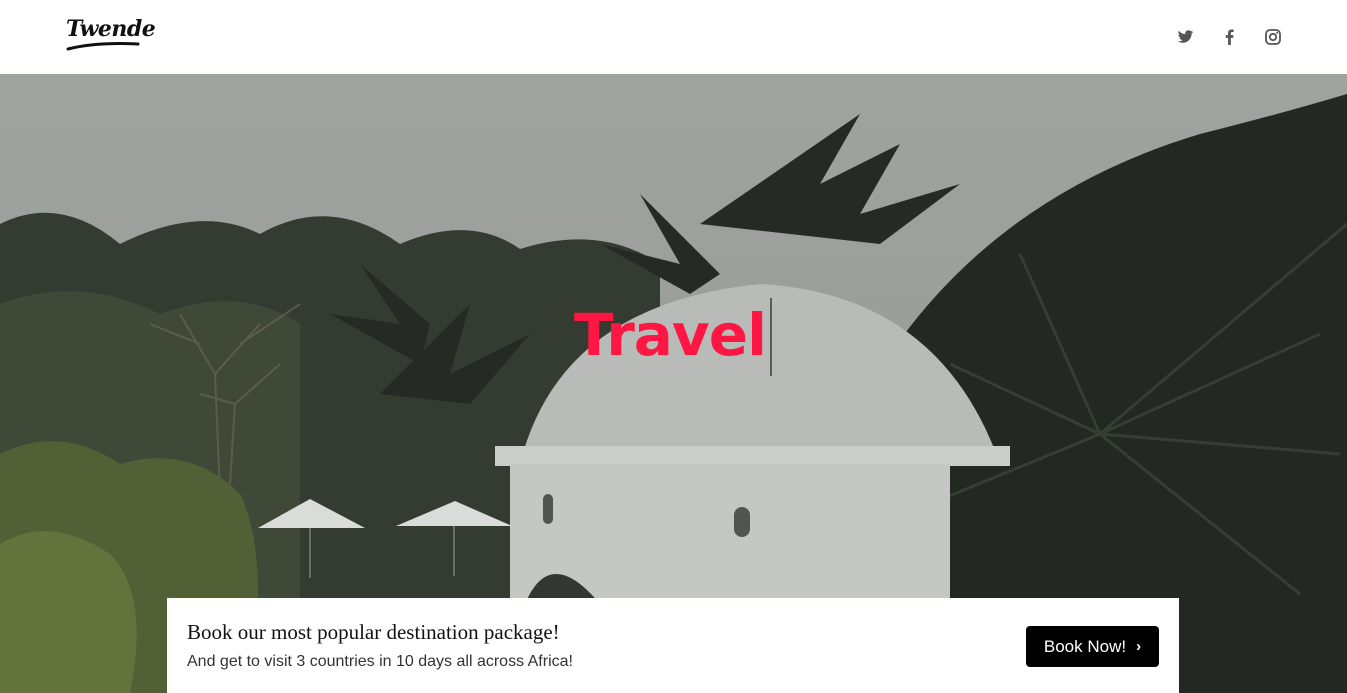  Describe the element at coordinates (111, 29) in the screenshot. I see `site-logo: Twende` at that location.